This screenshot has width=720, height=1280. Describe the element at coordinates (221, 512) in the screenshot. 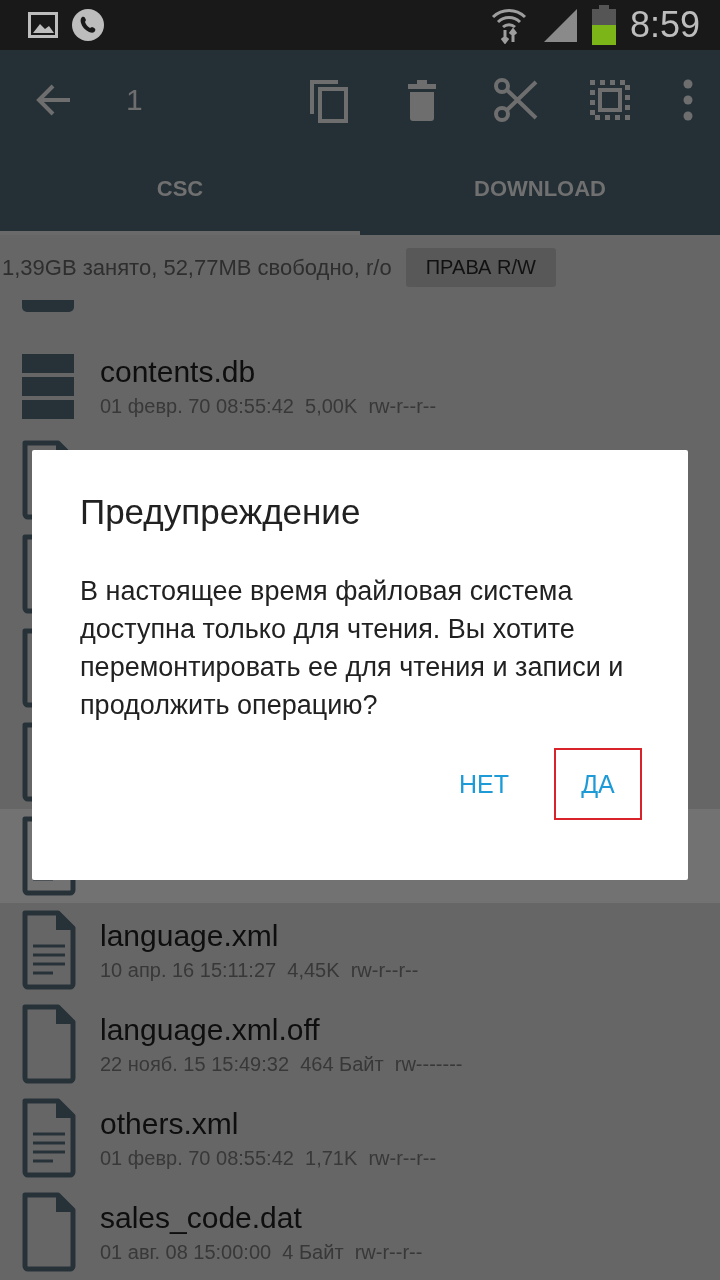

I see `dialog-title: Предупреждение` at that location.